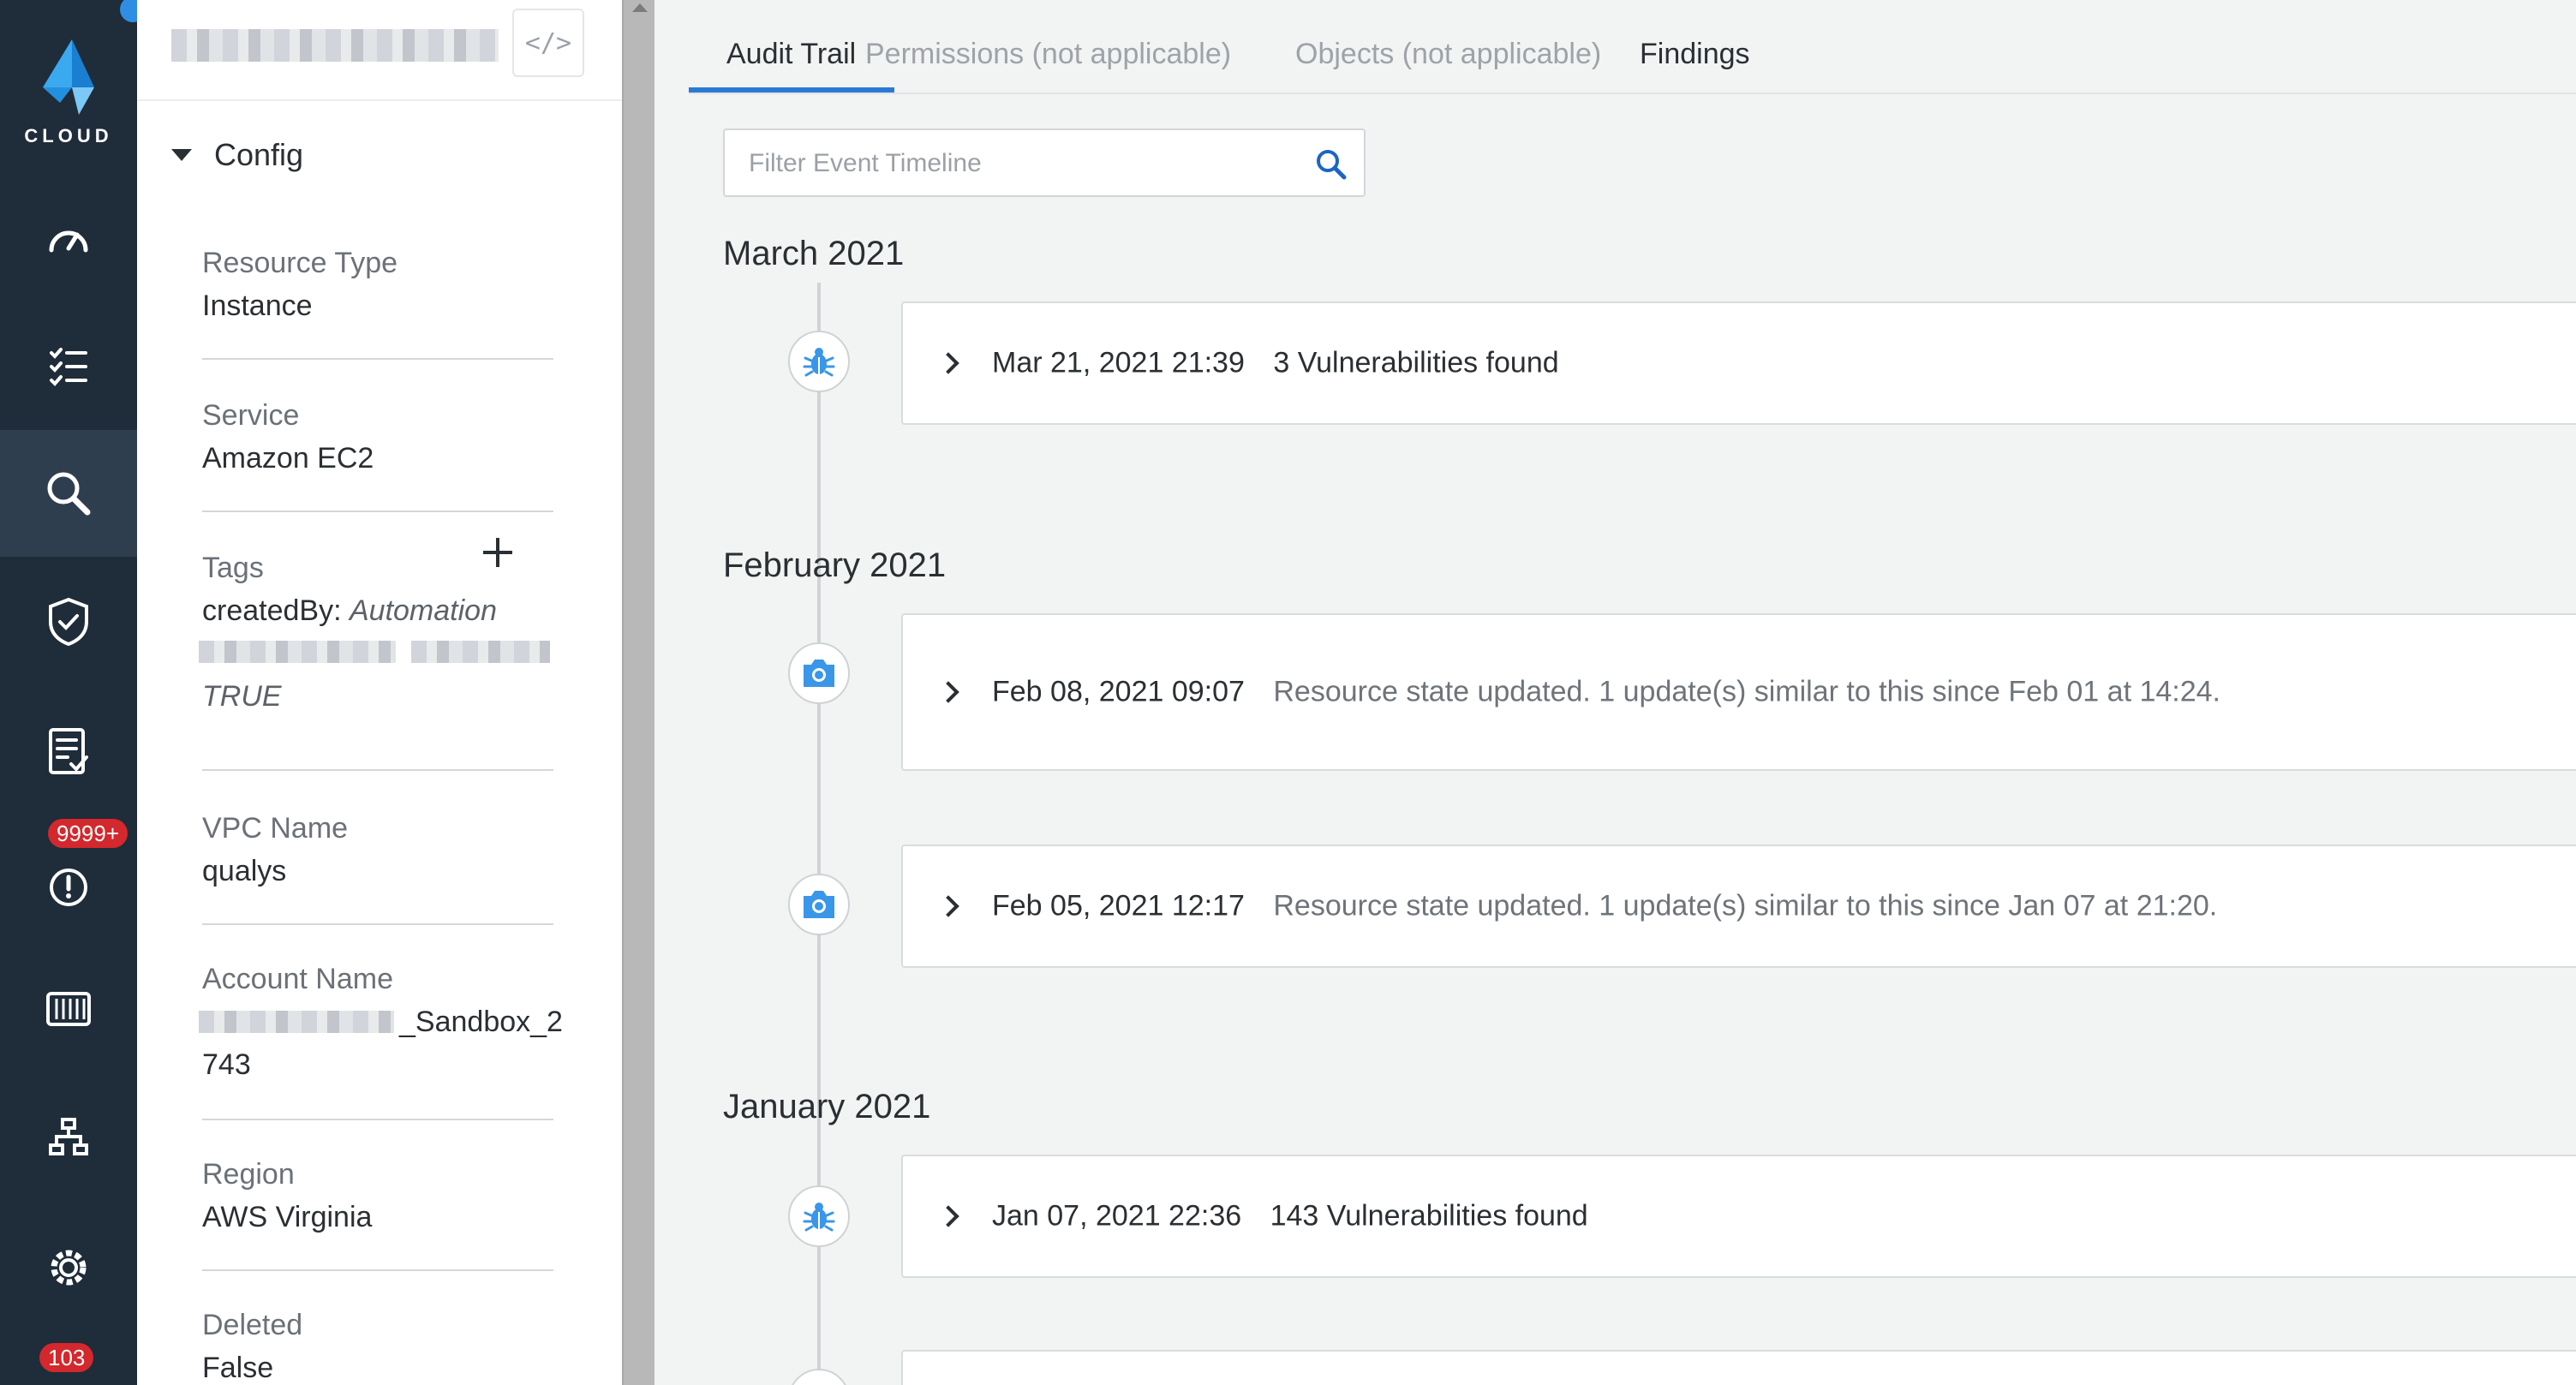  I want to click on filter-search-box, so click(1044, 162).